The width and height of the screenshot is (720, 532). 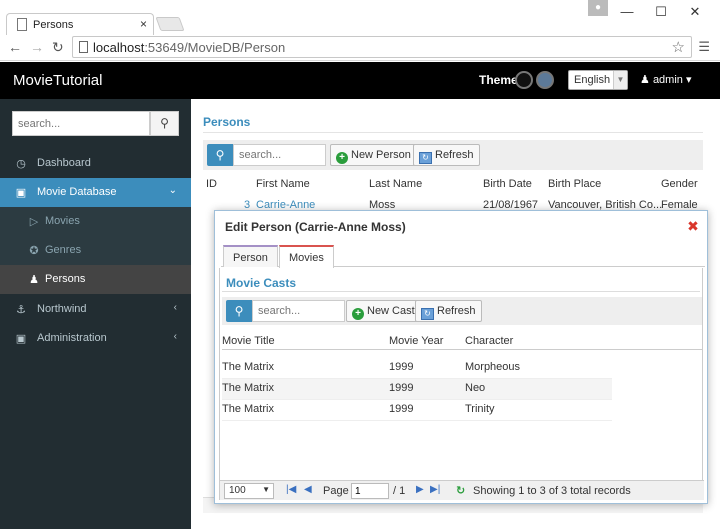 I want to click on person-icon: ♟, so click(x=34, y=280).